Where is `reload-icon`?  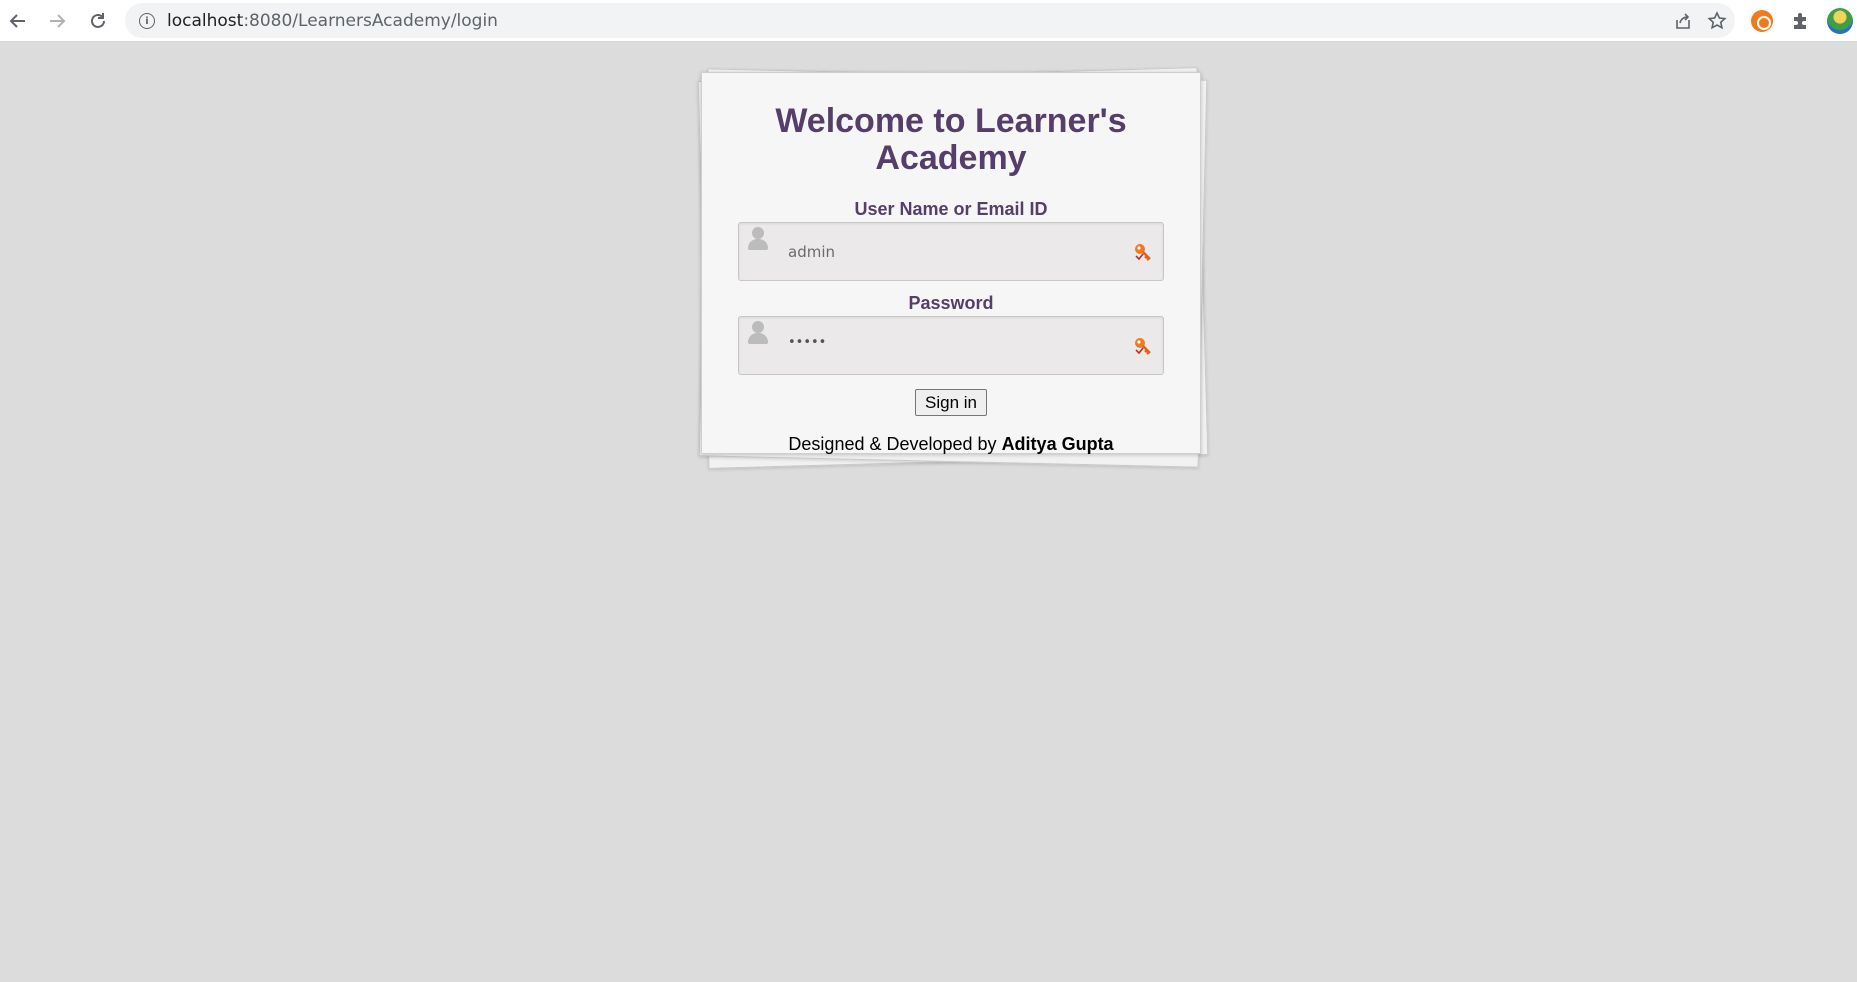
reload-icon is located at coordinates (98, 21).